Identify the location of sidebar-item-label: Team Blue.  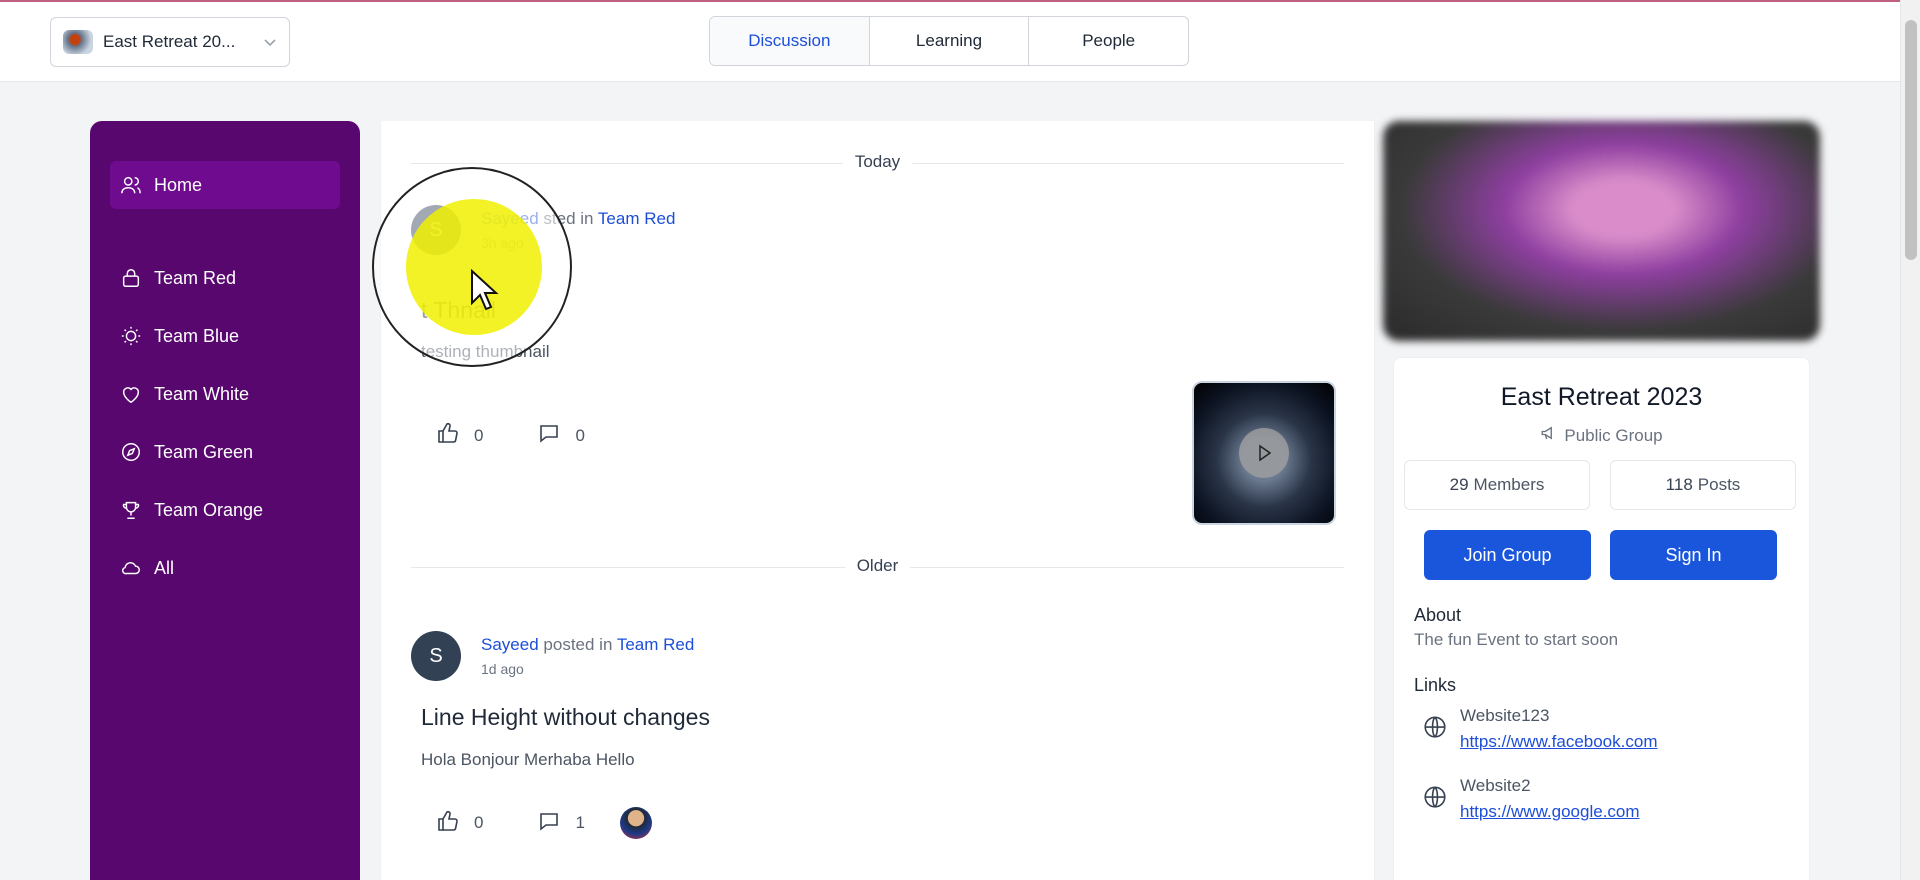
(197, 335).